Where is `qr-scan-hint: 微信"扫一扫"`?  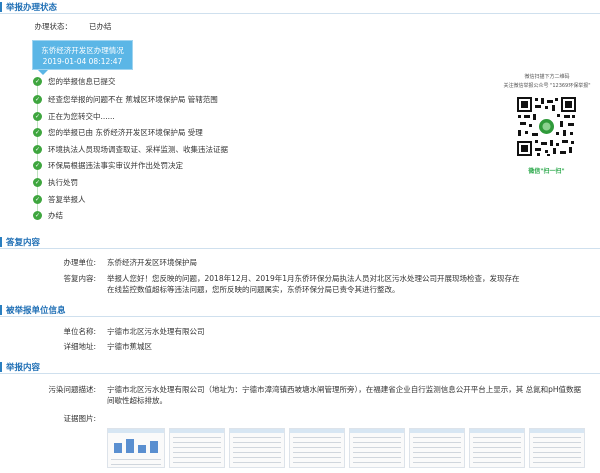 qr-scan-hint: 微信"扫一扫" is located at coordinates (546, 171).